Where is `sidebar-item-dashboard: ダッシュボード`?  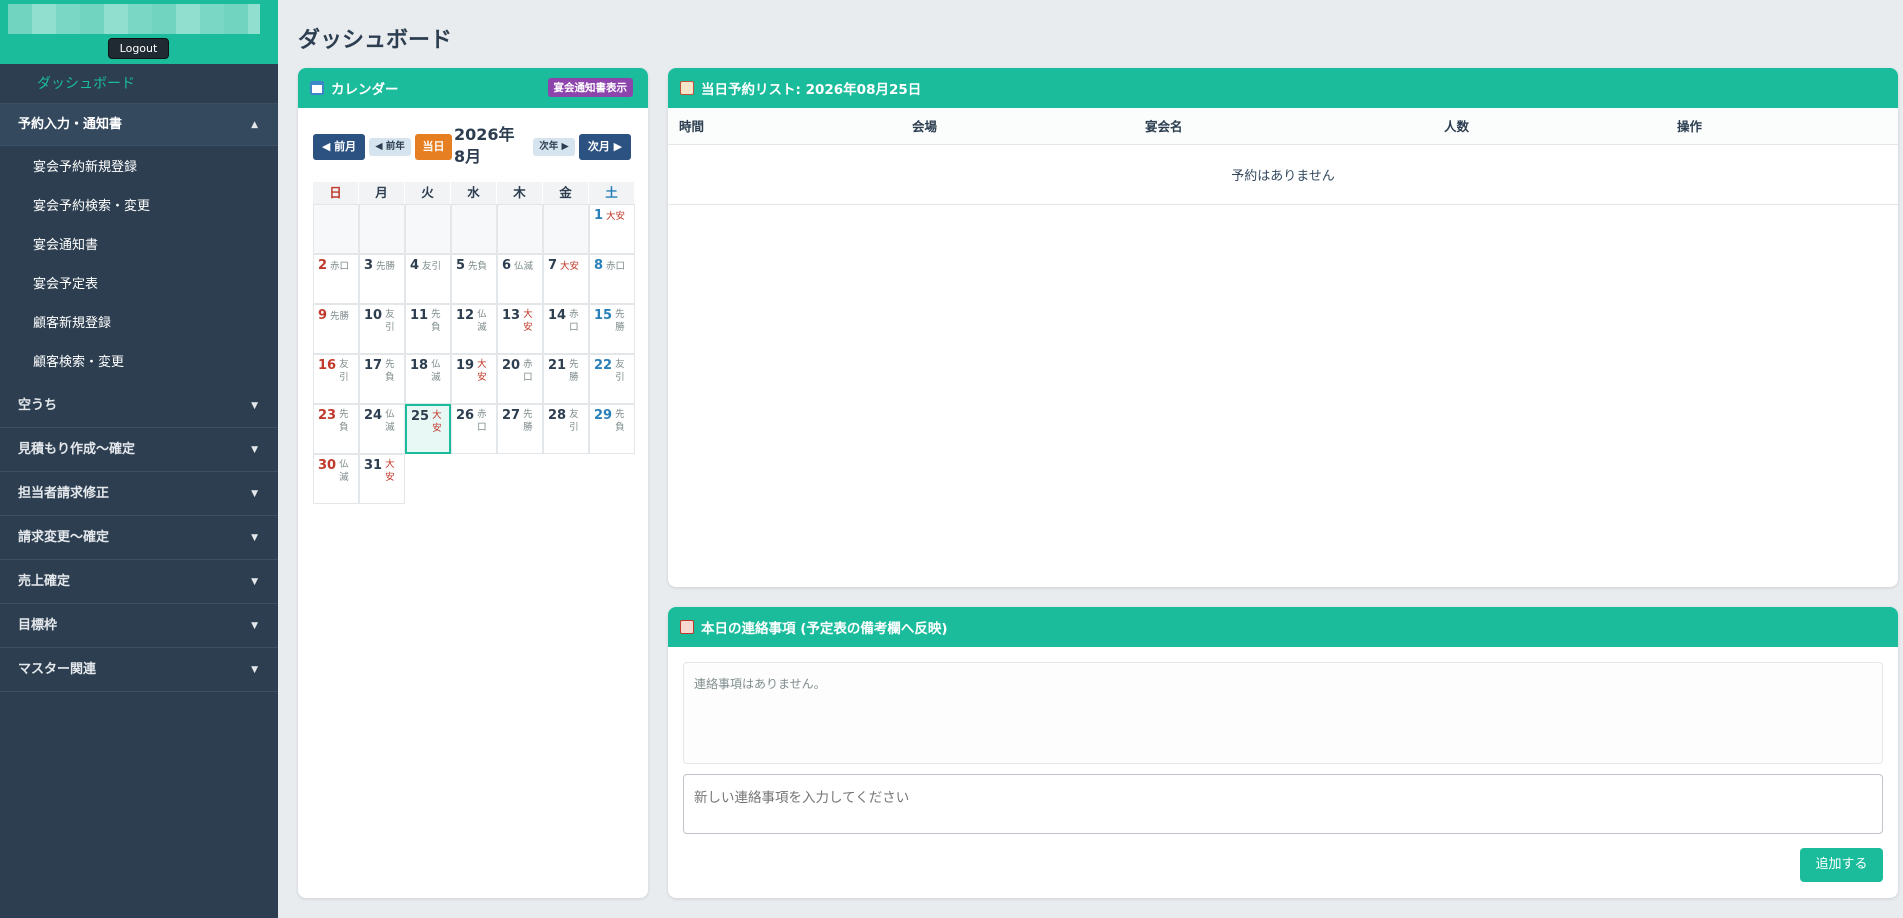 sidebar-item-dashboard: ダッシュボード is located at coordinates (139, 84).